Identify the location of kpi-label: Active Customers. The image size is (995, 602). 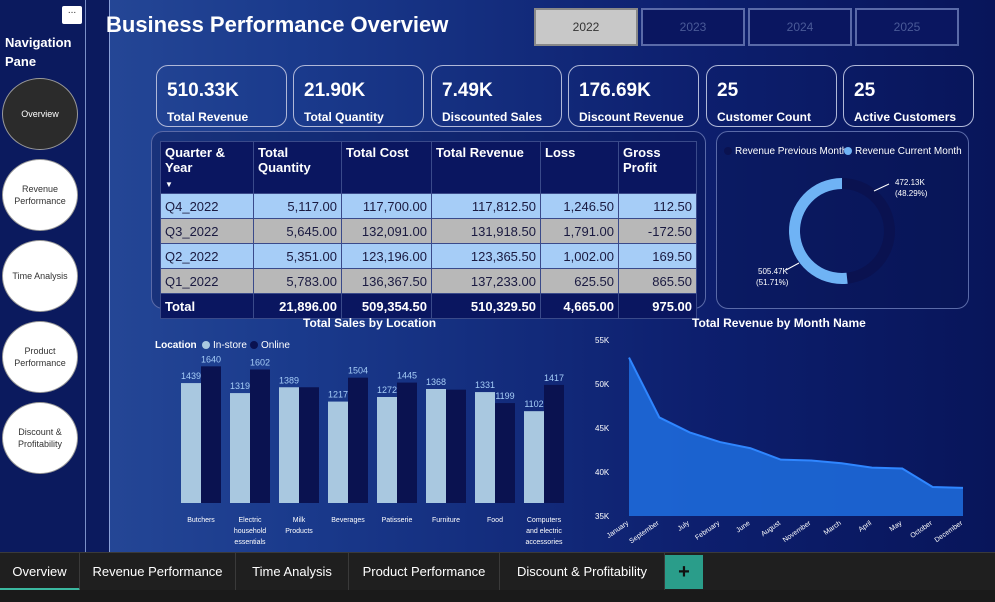
(905, 117).